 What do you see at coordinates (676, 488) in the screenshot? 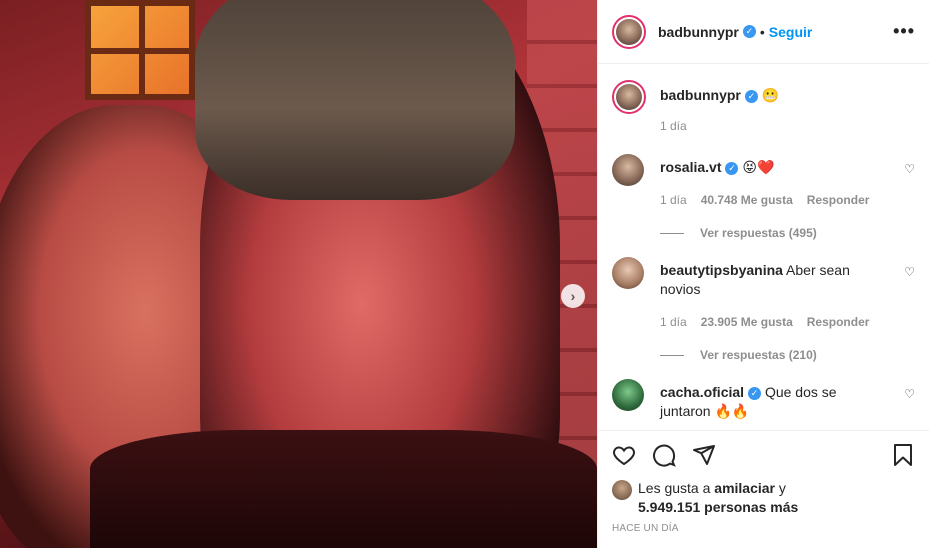
I see `likes-prefix: Les gusta a` at bounding box center [676, 488].